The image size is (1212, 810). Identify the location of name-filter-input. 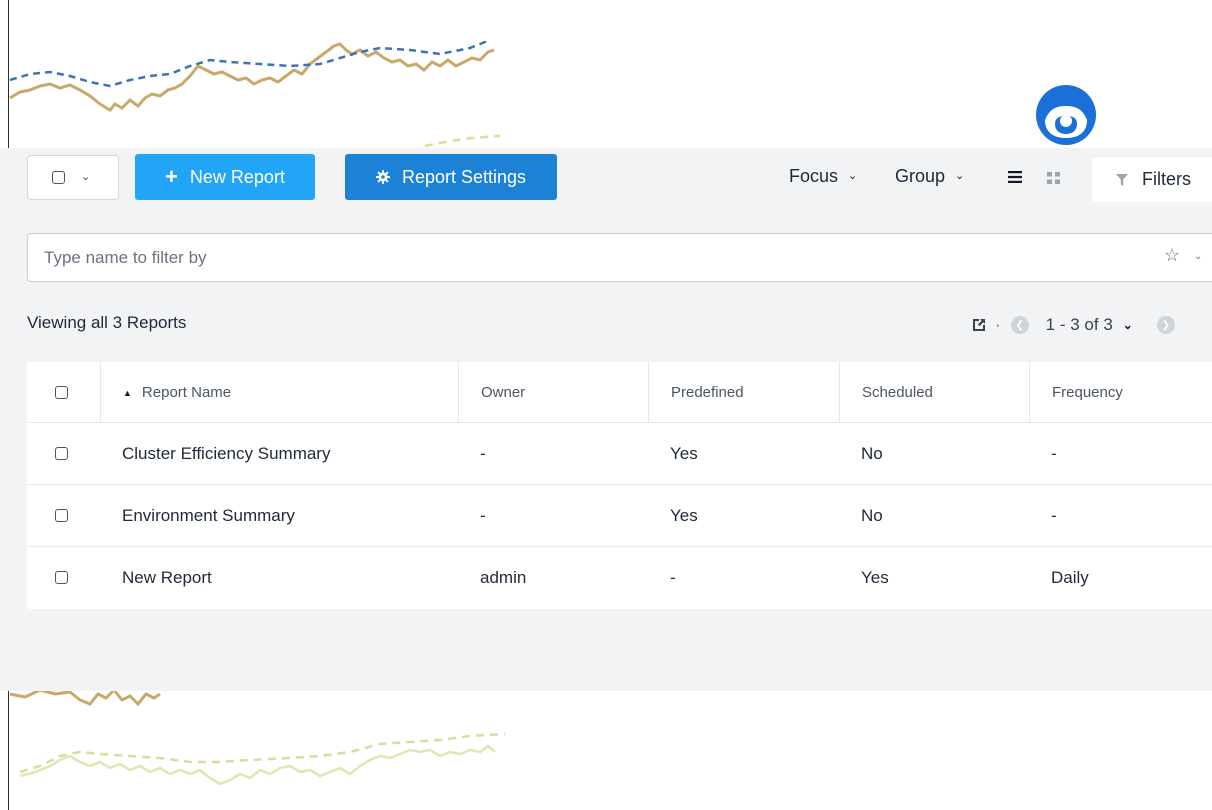
(579, 257).